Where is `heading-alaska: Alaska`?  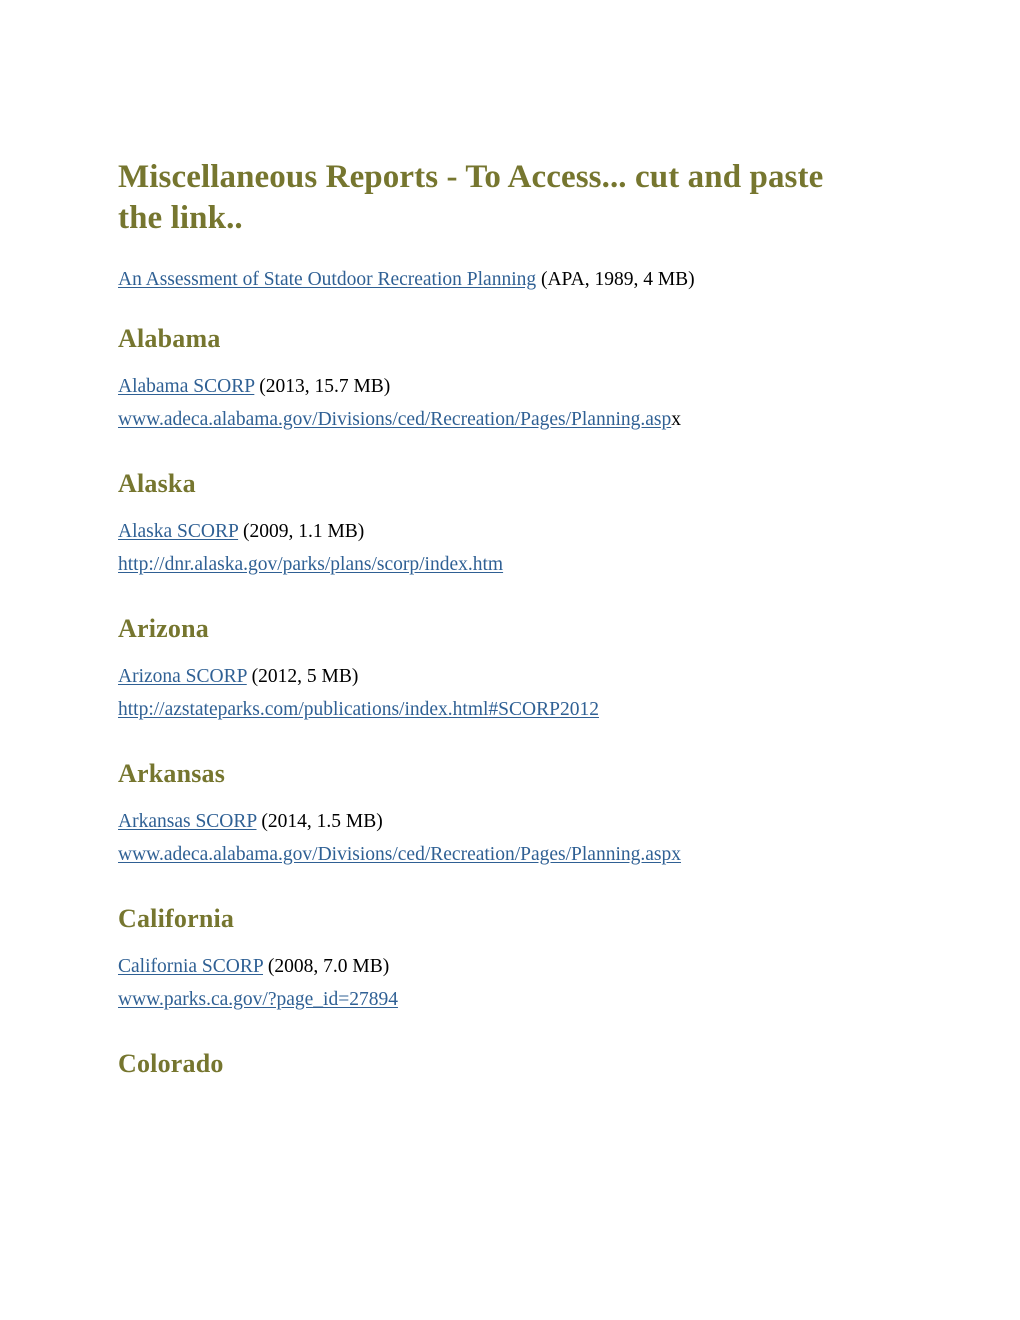
heading-alaska: Alaska is located at coordinates (157, 483).